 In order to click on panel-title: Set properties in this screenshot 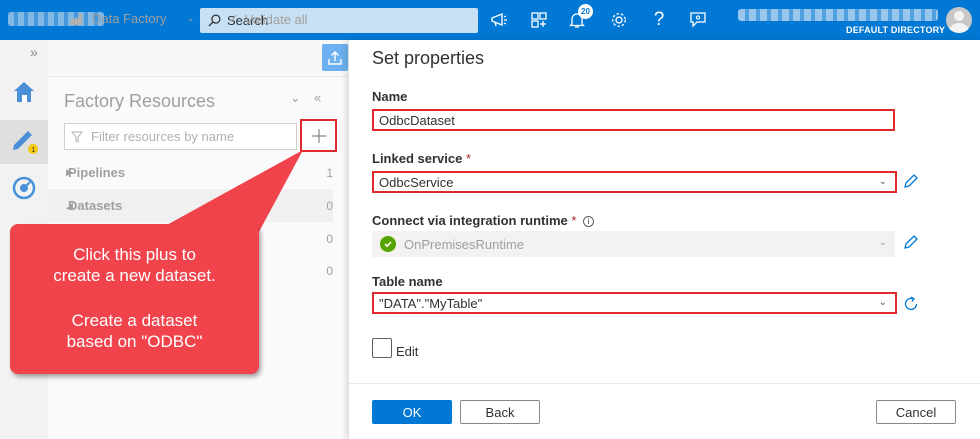, I will do `click(428, 58)`.